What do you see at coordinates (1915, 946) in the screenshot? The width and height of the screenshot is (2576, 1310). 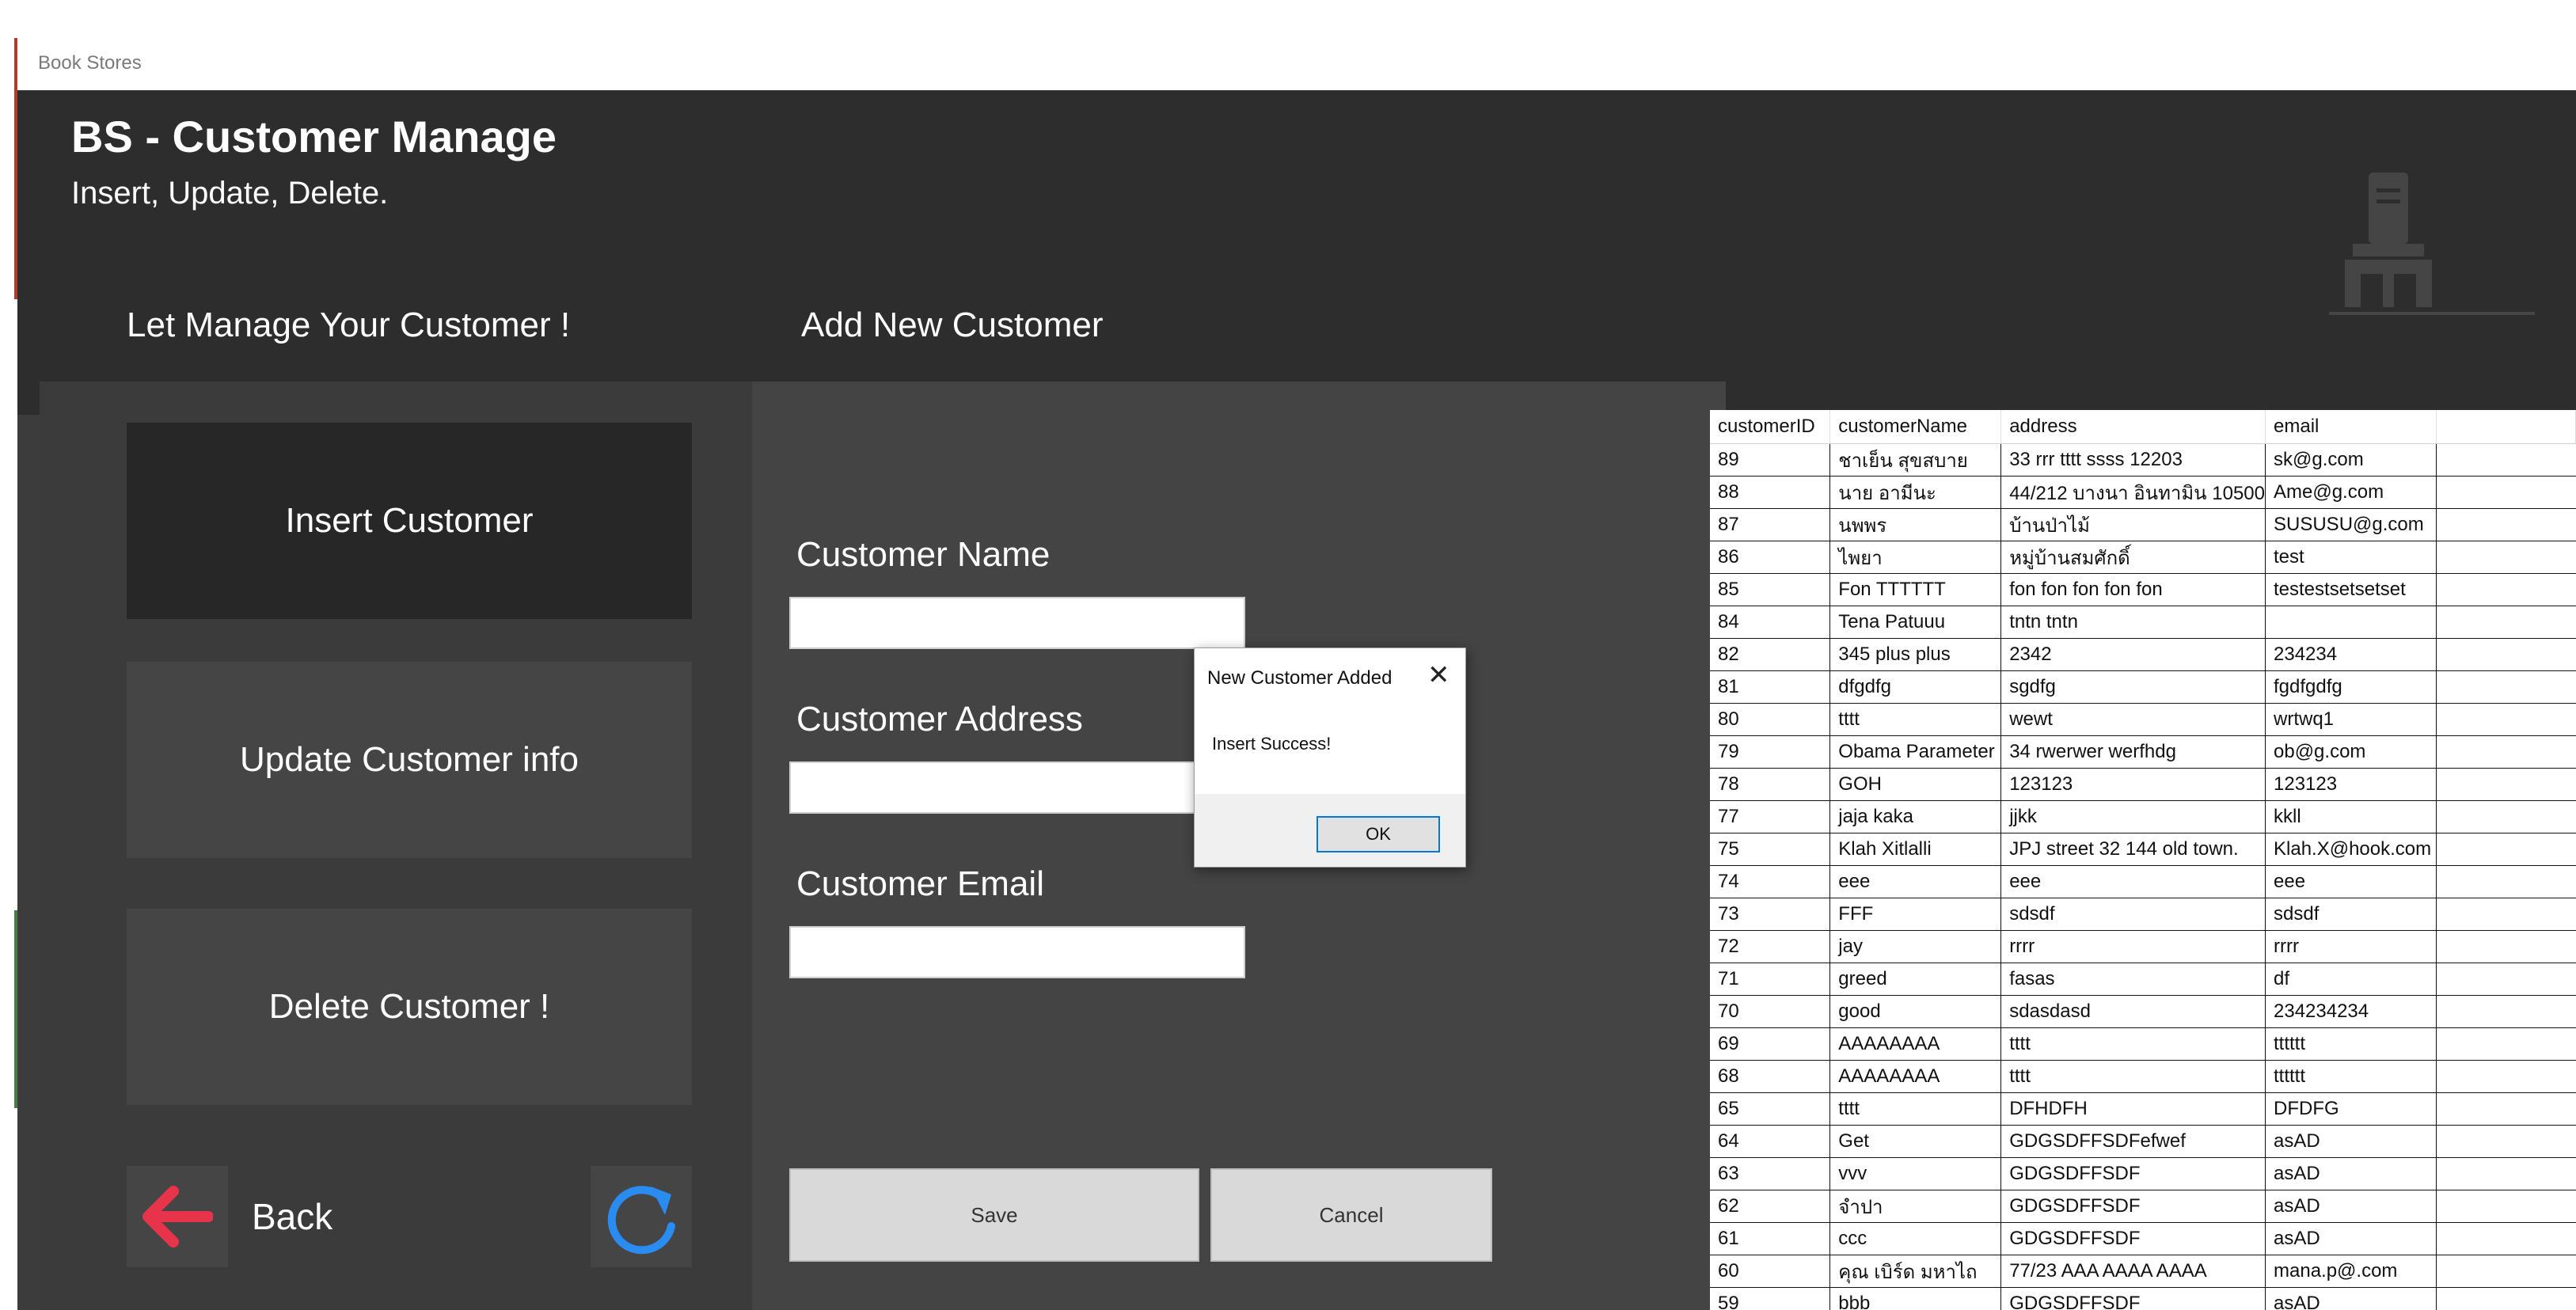 I see `cell-customername: jay` at bounding box center [1915, 946].